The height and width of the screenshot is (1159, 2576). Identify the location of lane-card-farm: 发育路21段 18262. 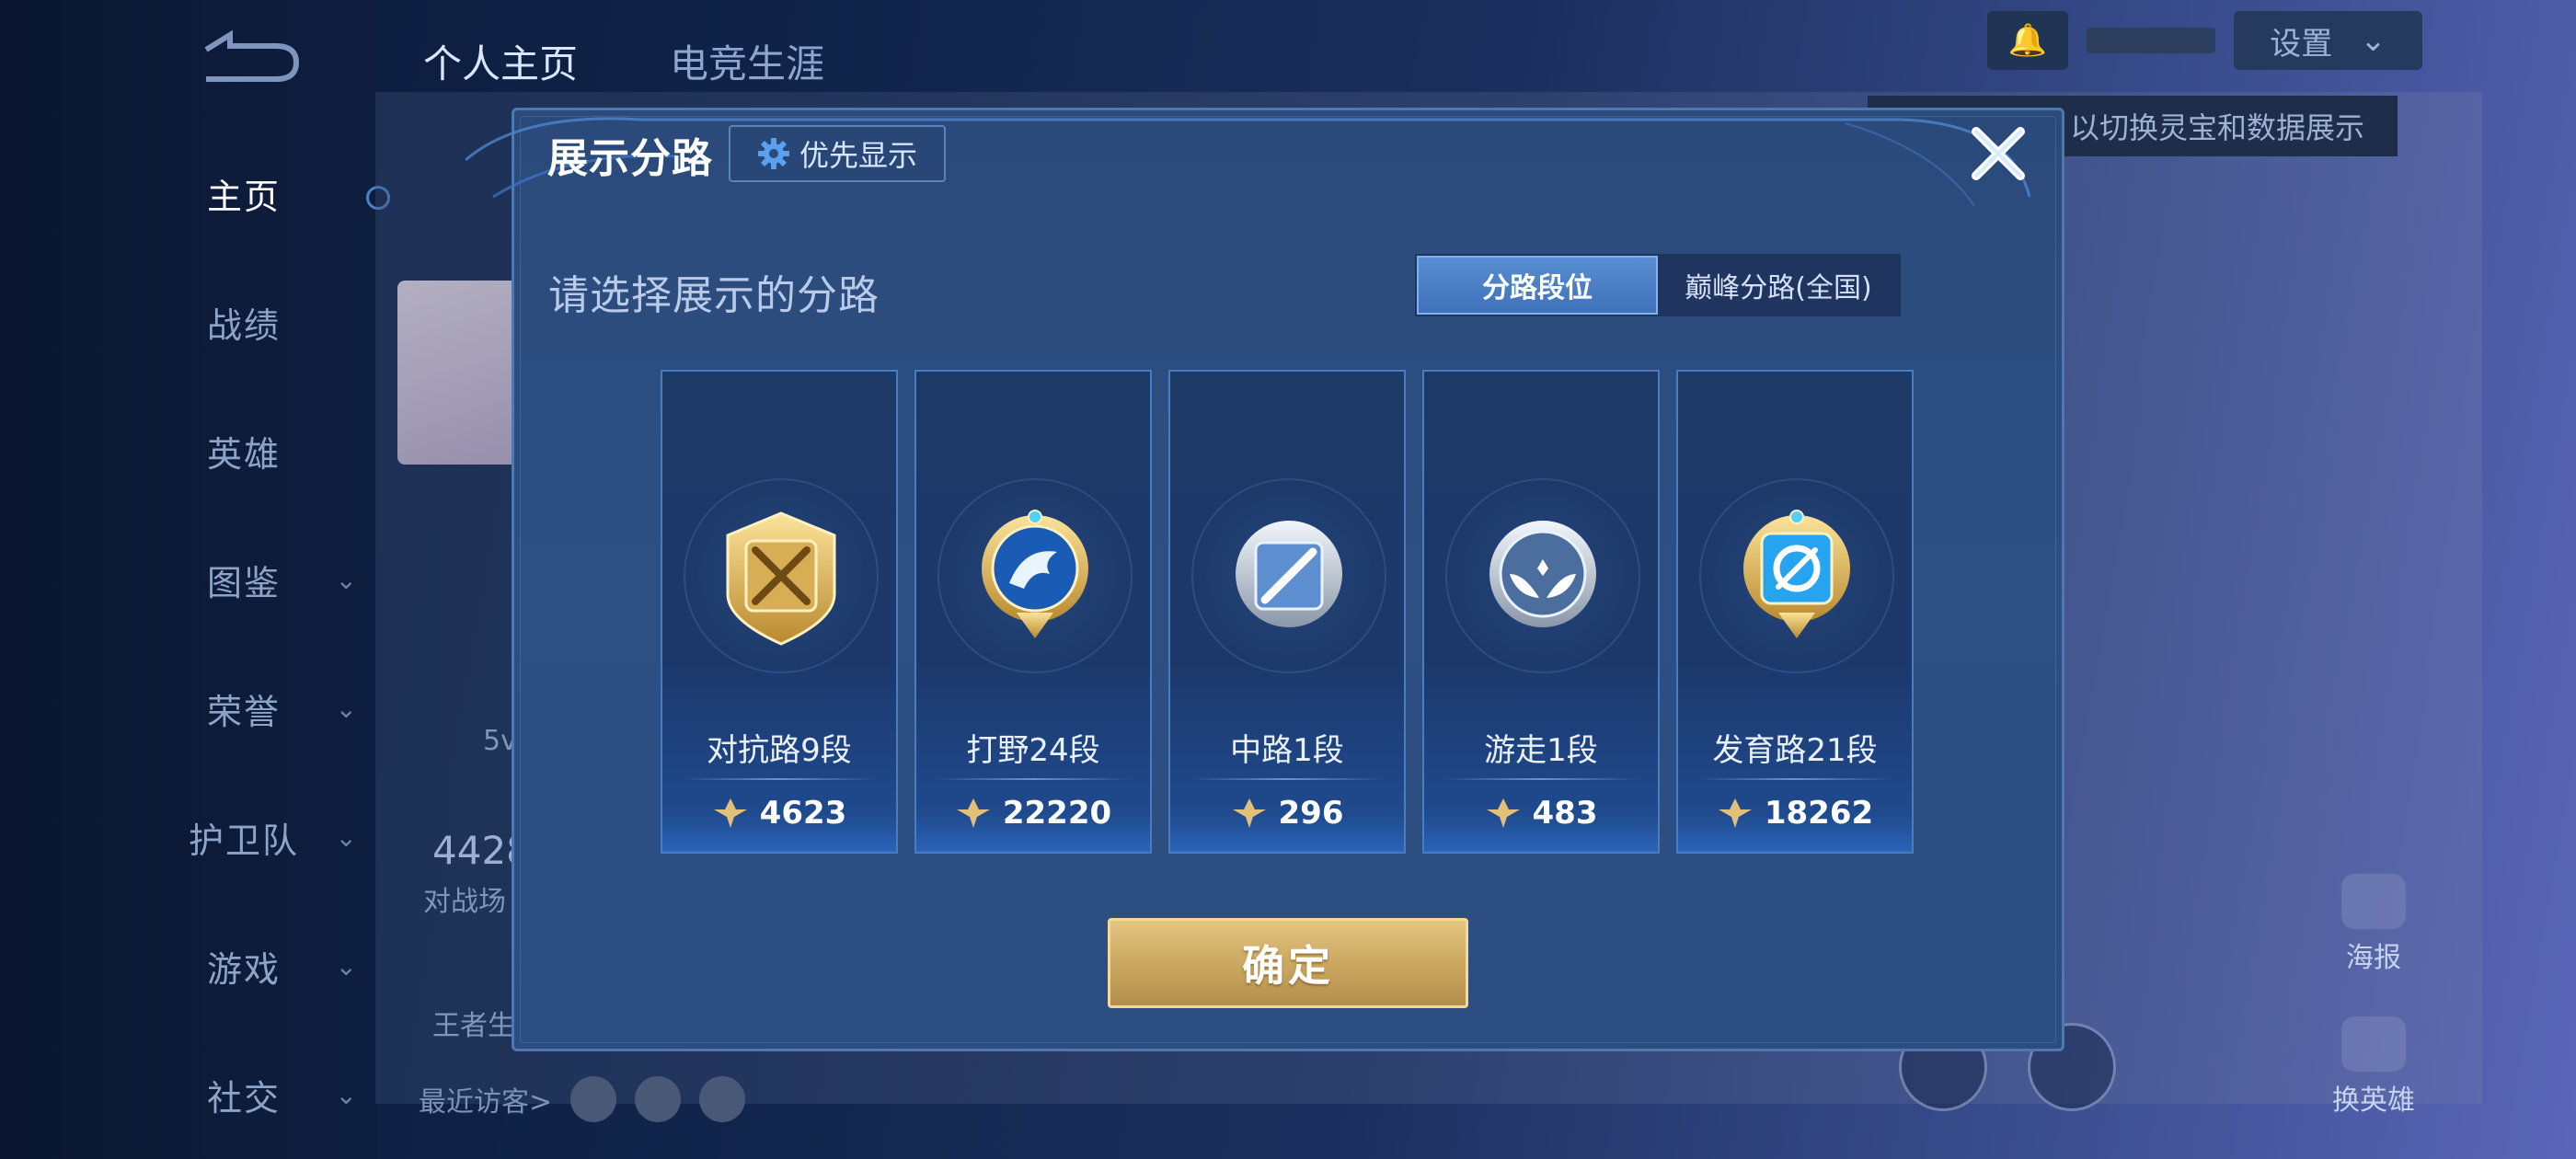
(1795, 612).